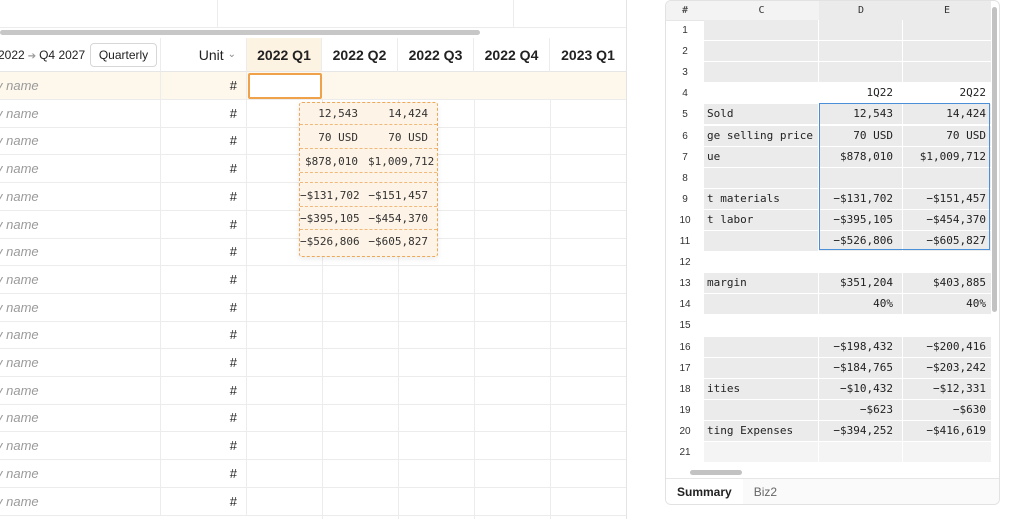  What do you see at coordinates (512, 55) in the screenshot?
I see `quarter-column-header: 2022 Q4` at bounding box center [512, 55].